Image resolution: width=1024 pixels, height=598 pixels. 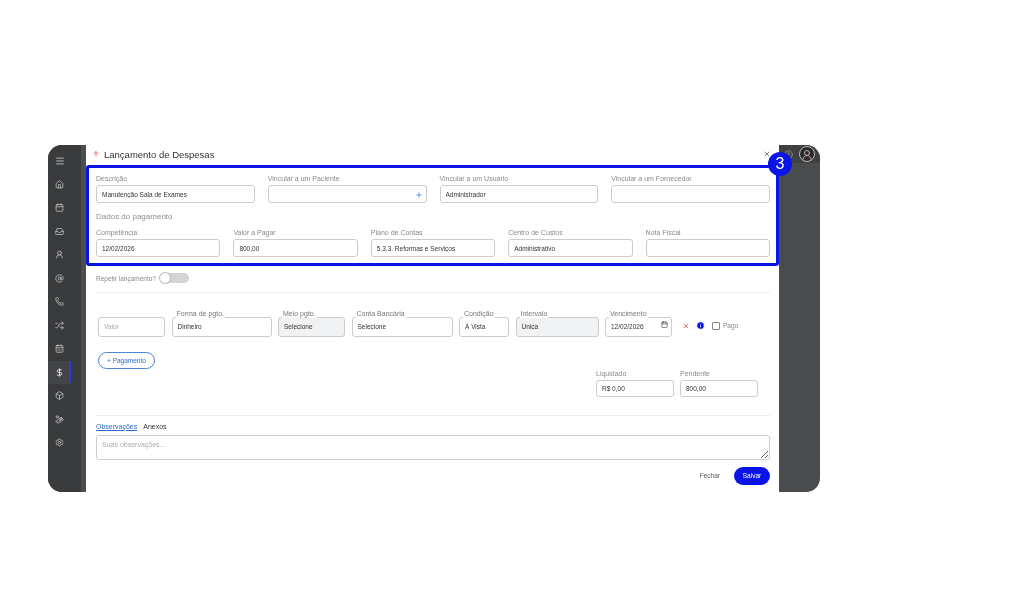 What do you see at coordinates (685, 325) in the screenshot?
I see `remove-icon` at bounding box center [685, 325].